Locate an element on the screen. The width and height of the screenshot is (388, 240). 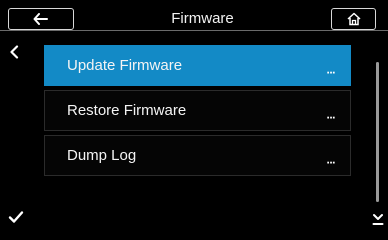
back-button is located at coordinates (41, 19).